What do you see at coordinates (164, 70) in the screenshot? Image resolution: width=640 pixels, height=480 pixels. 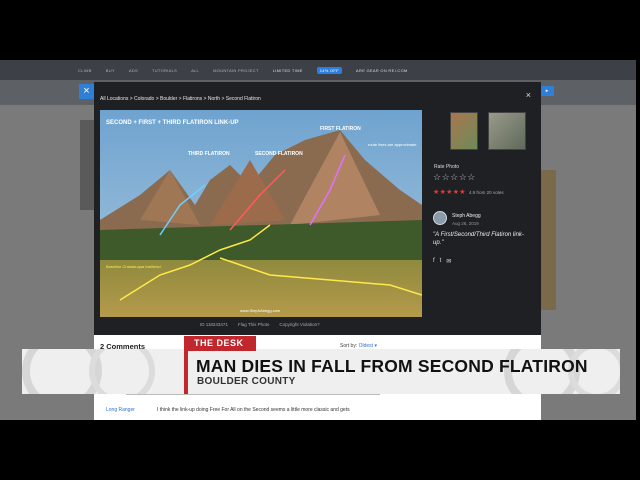 I see `nav-item-tutorials: TUTORIALS` at bounding box center [164, 70].